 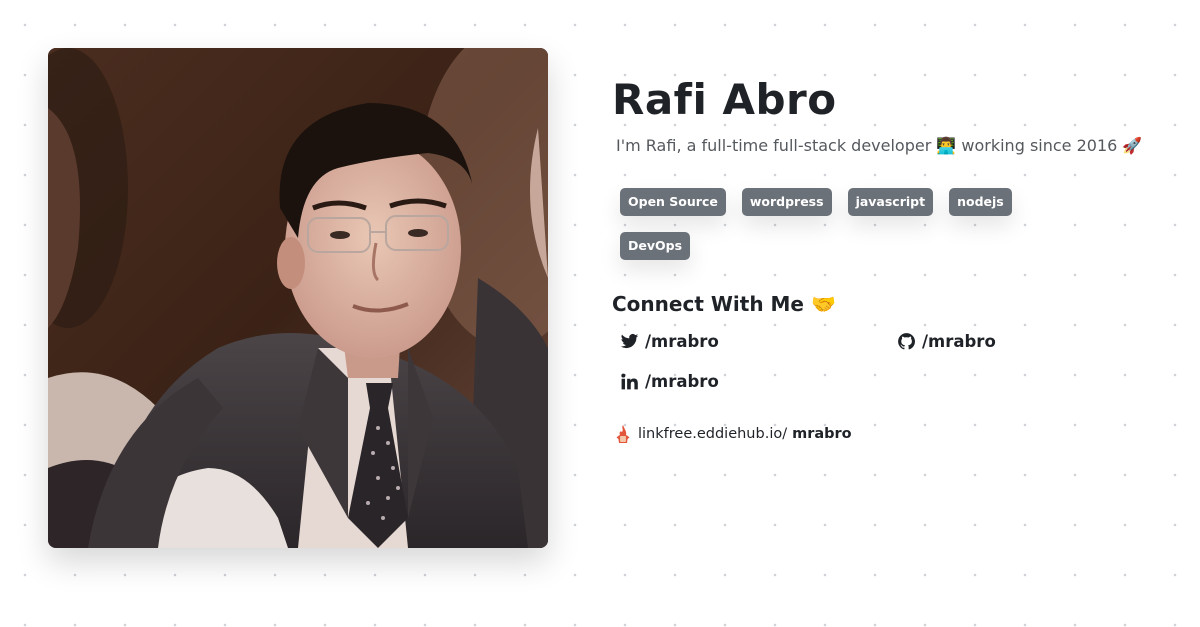 What do you see at coordinates (786, 202) in the screenshot?
I see `tag: wordpress` at bounding box center [786, 202].